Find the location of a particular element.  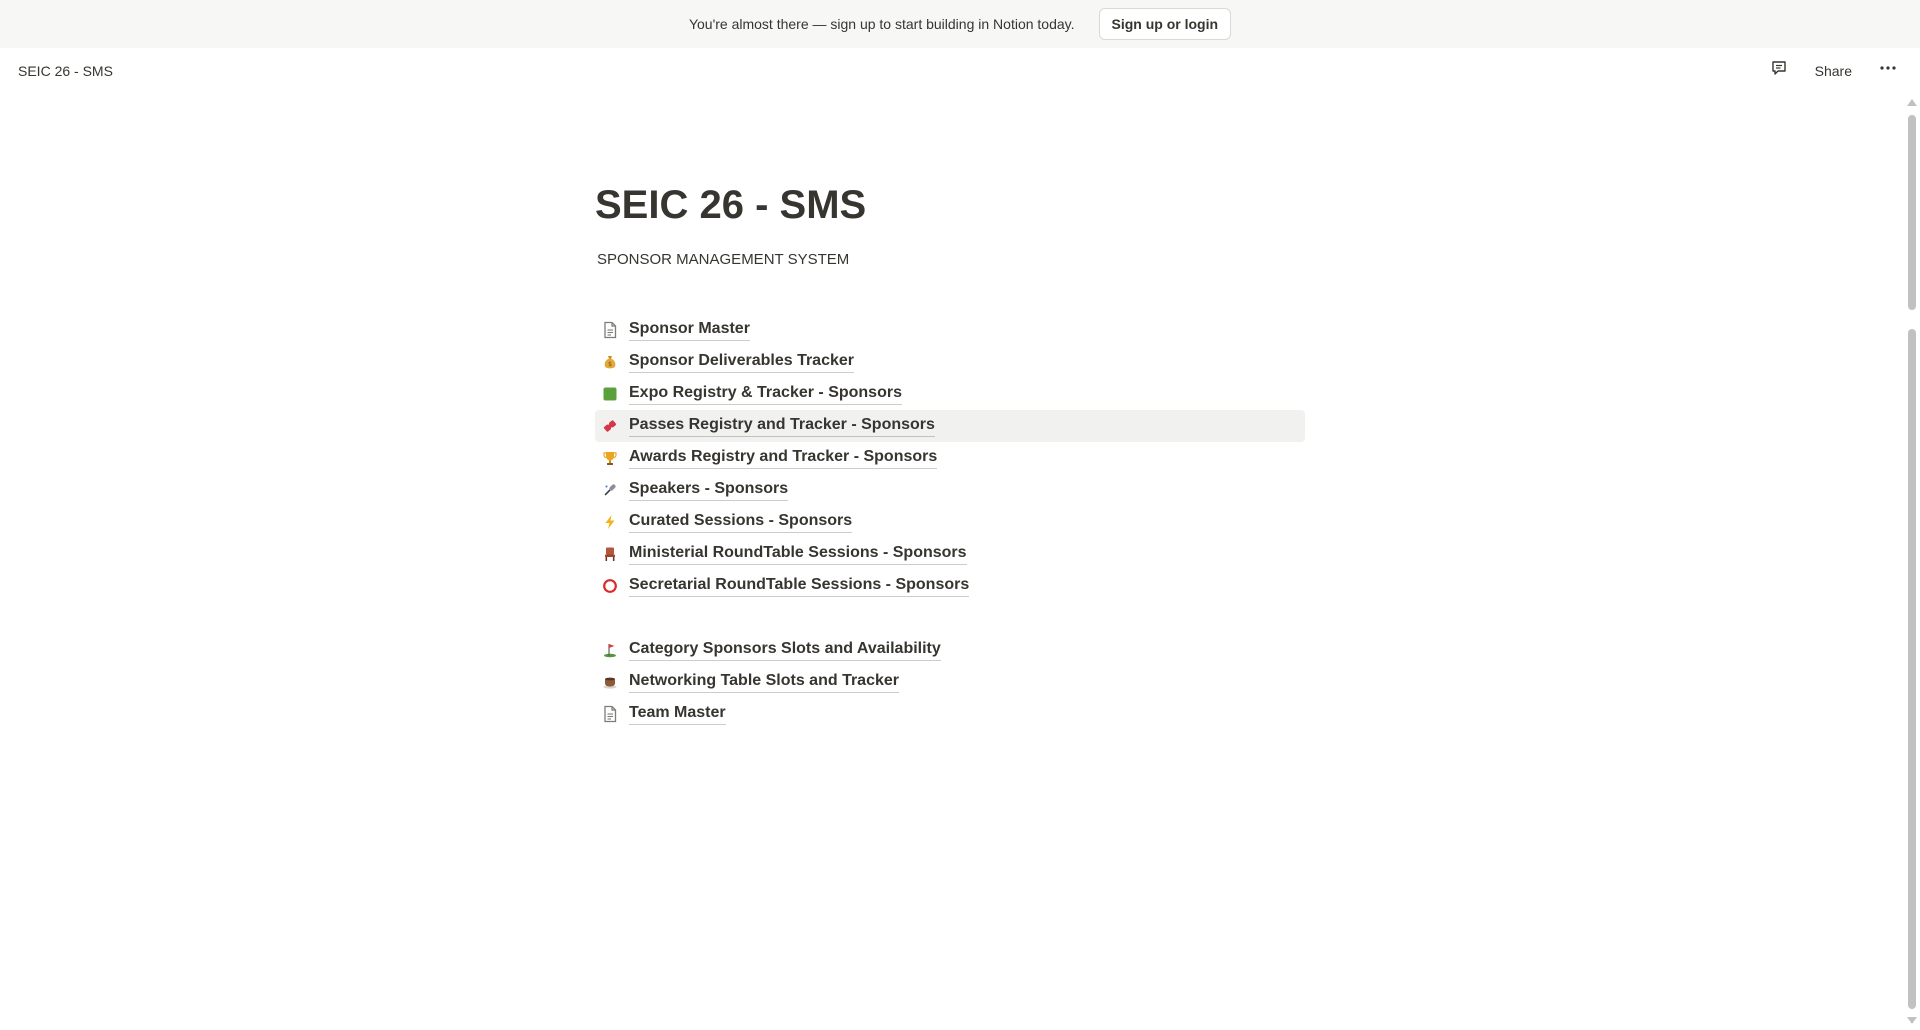

link-label: Networking Table Slots and Tracker is located at coordinates (764, 682).